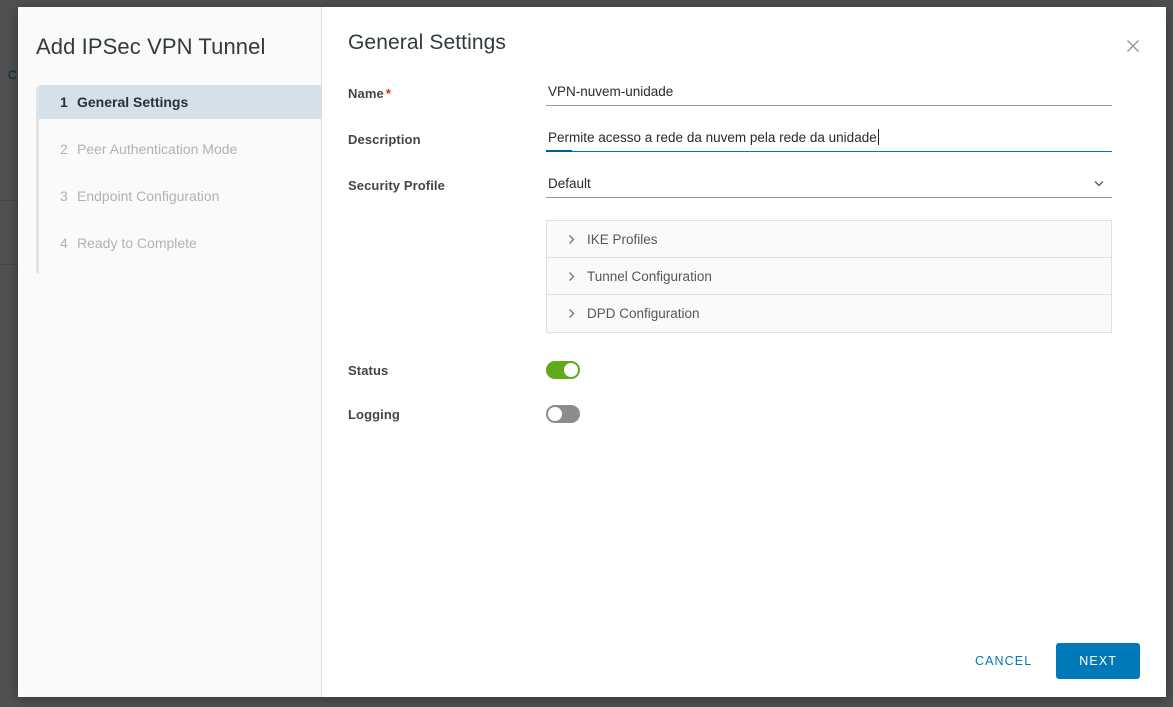  What do you see at coordinates (447, 91) in the screenshot?
I see `name-label: Name *` at bounding box center [447, 91].